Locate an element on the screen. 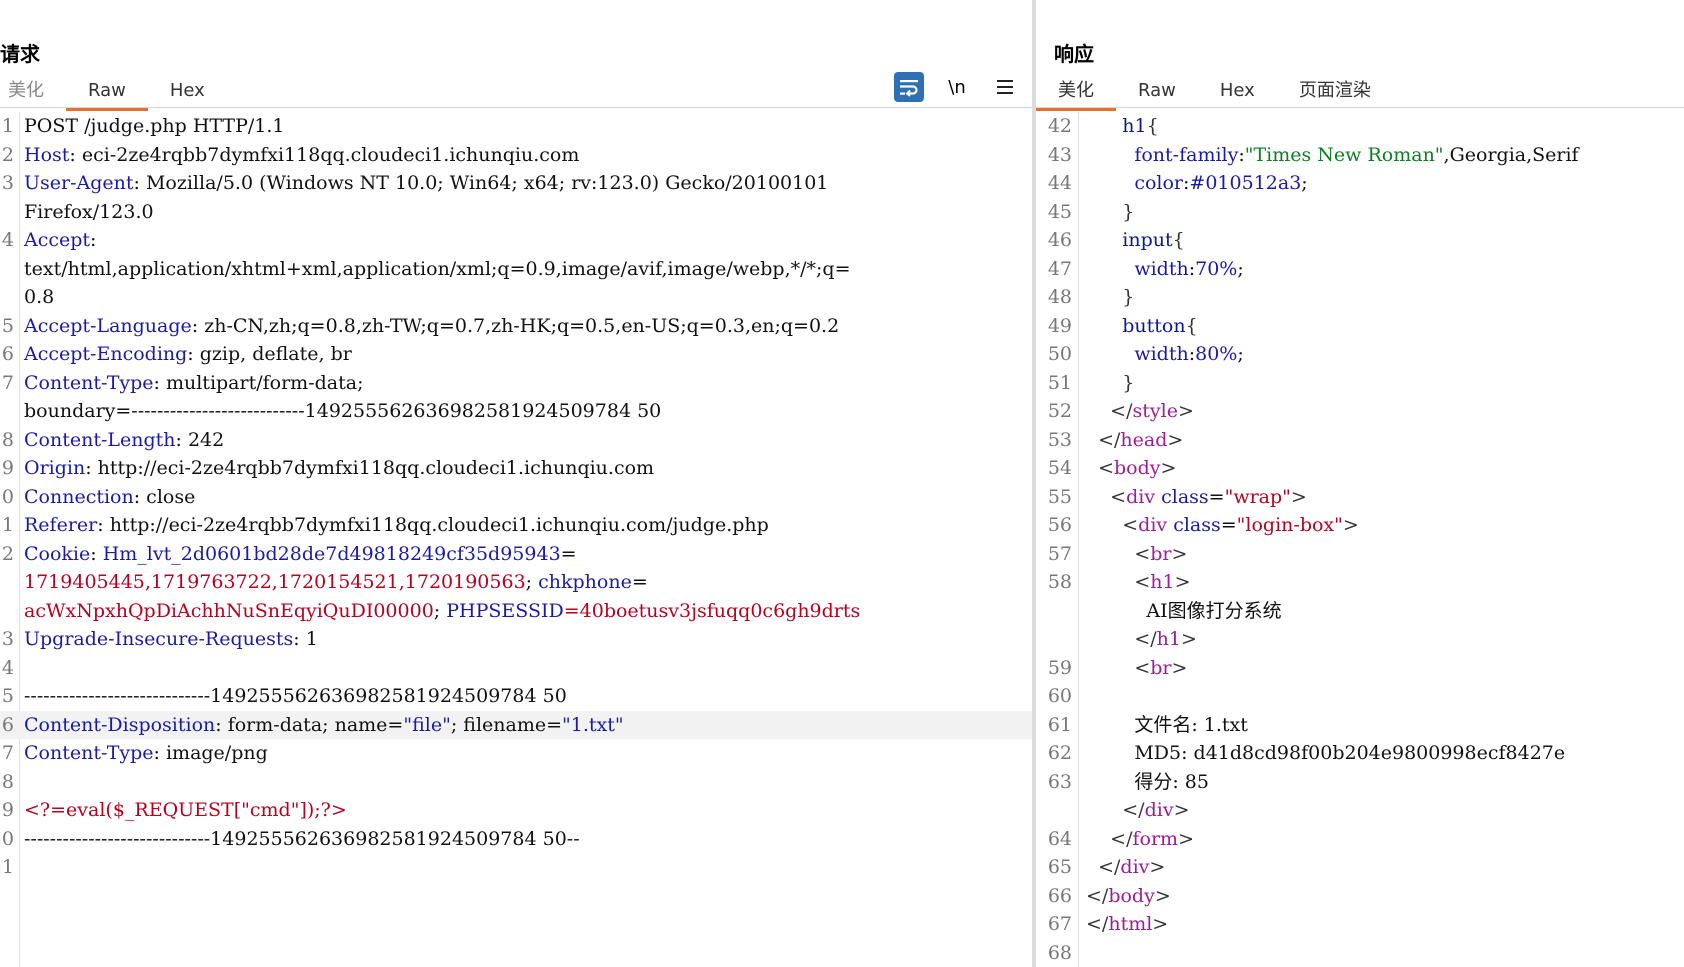 The width and height of the screenshot is (1684, 967). code-token: color is located at coordinates (1159, 183).